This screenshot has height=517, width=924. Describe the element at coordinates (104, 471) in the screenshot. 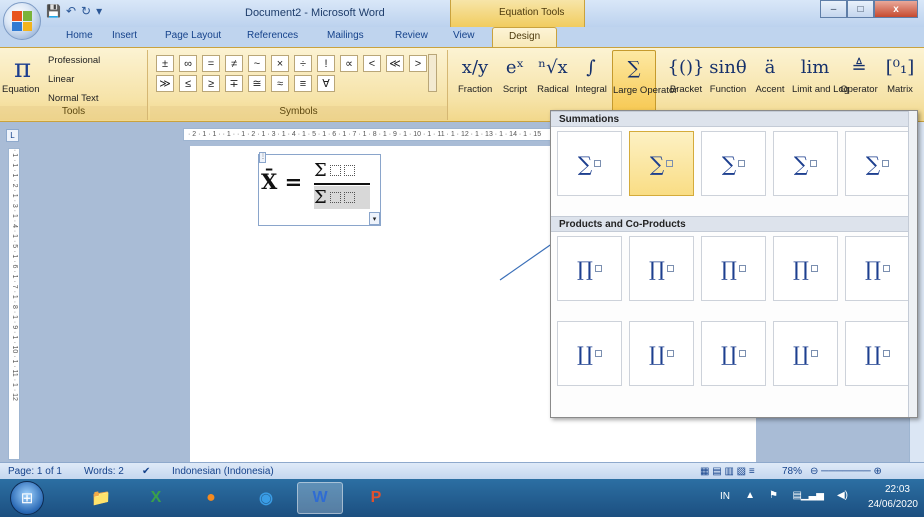

I see `word-count: Words: 2` at that location.